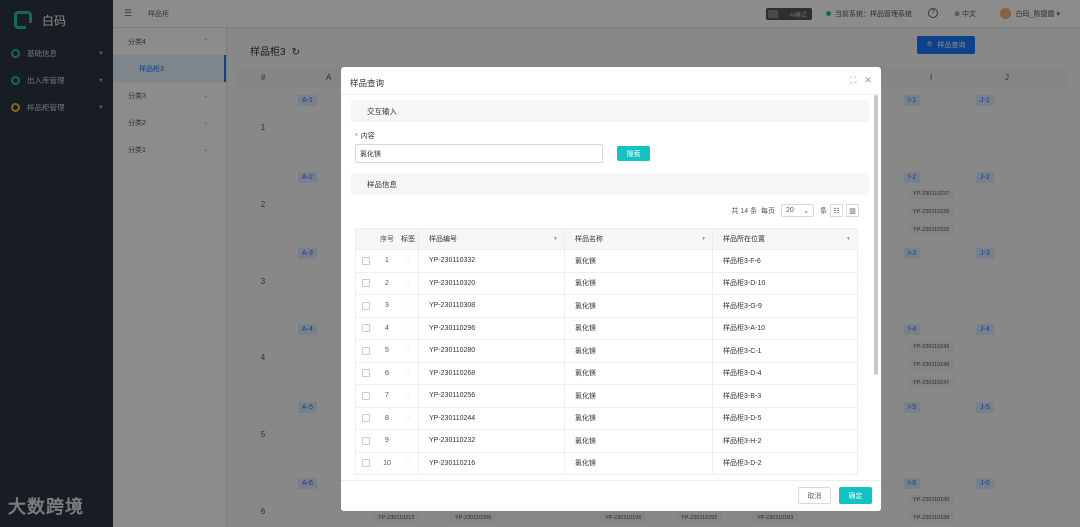  What do you see at coordinates (836, 210) in the screenshot?
I see `column-settings-icon: ☷` at bounding box center [836, 210].